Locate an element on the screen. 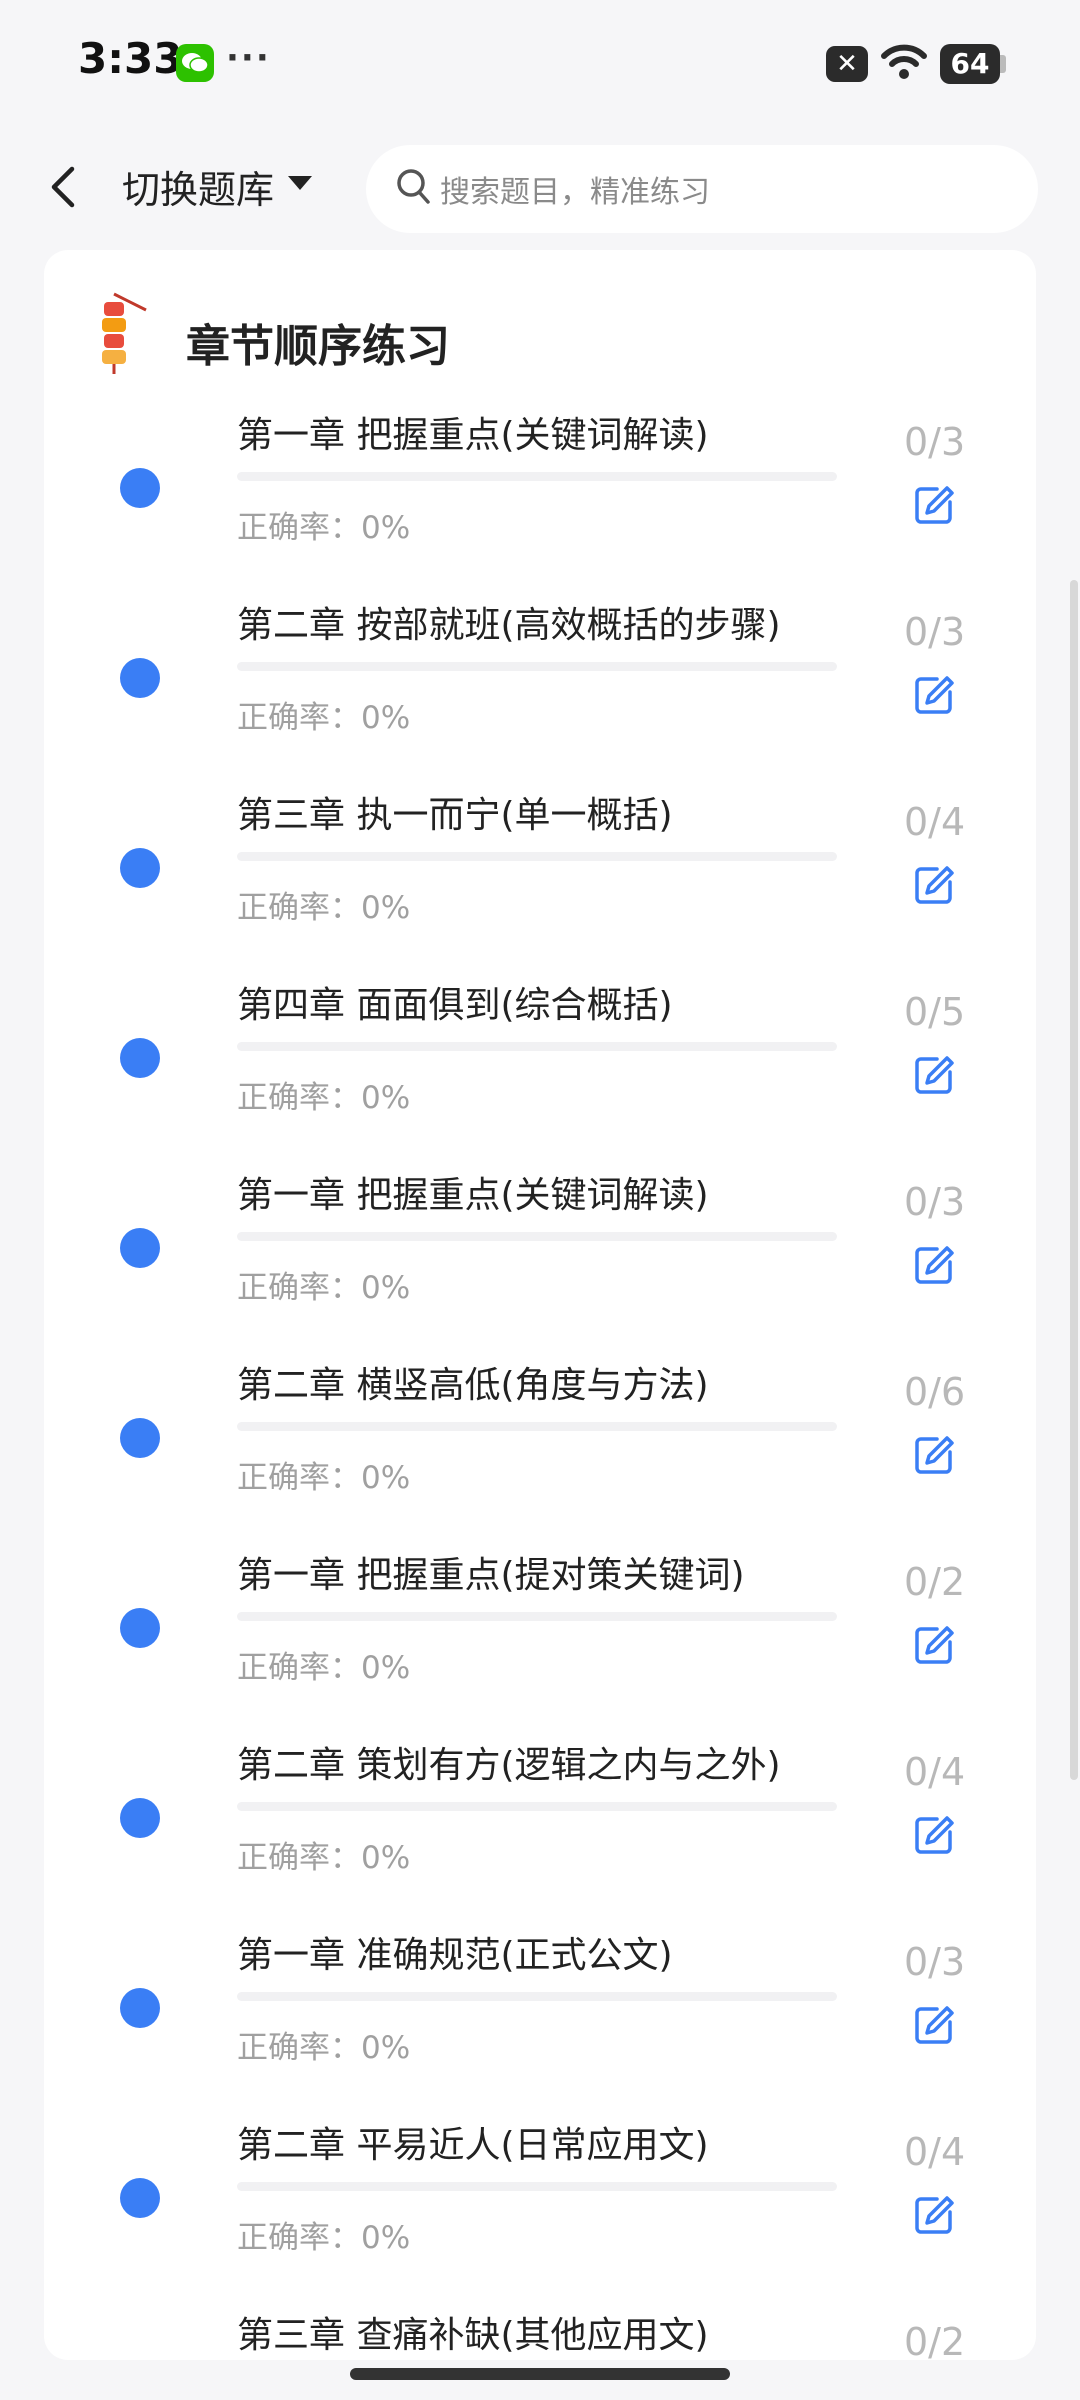 The height and width of the screenshot is (2400, 1080). more-notifications-icon: ··· is located at coordinates (248, 58).